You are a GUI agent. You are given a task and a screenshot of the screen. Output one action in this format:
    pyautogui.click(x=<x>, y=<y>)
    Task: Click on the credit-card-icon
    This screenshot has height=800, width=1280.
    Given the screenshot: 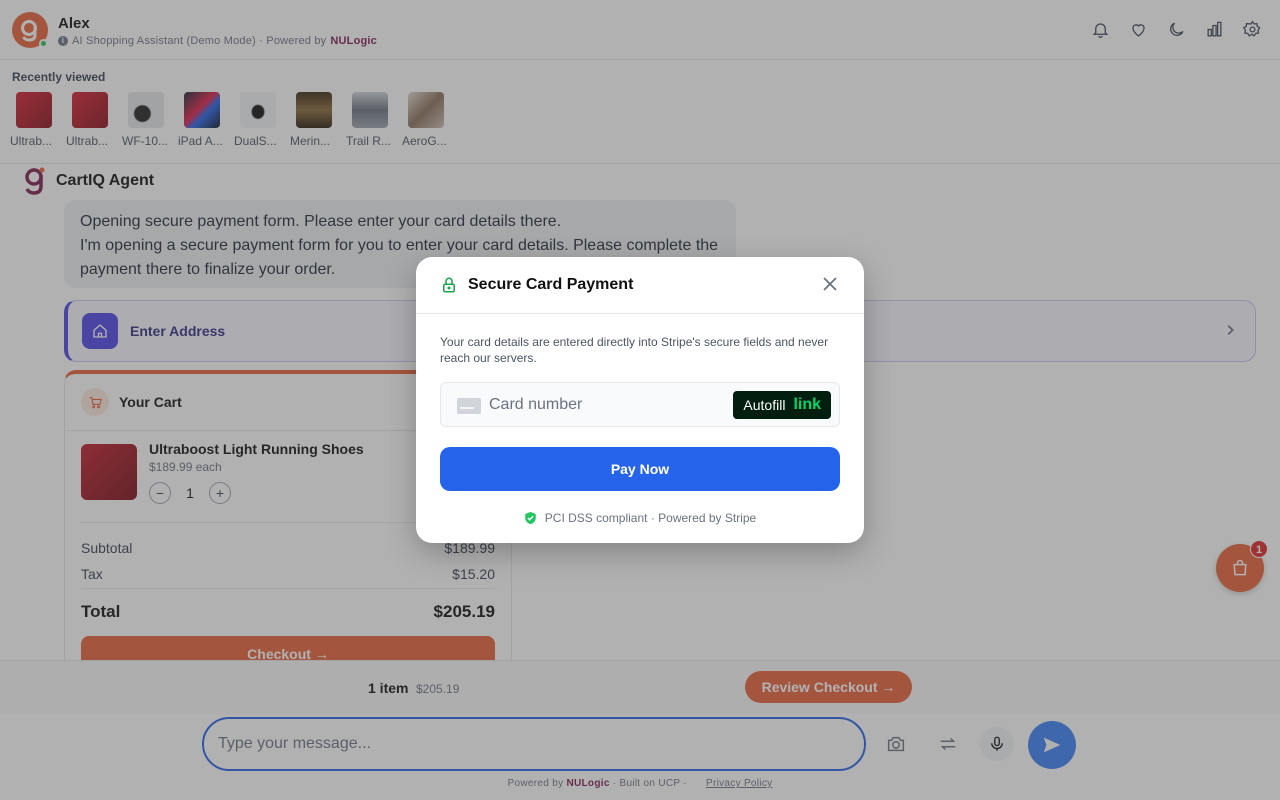 What is the action you would take?
    pyautogui.click(x=469, y=406)
    